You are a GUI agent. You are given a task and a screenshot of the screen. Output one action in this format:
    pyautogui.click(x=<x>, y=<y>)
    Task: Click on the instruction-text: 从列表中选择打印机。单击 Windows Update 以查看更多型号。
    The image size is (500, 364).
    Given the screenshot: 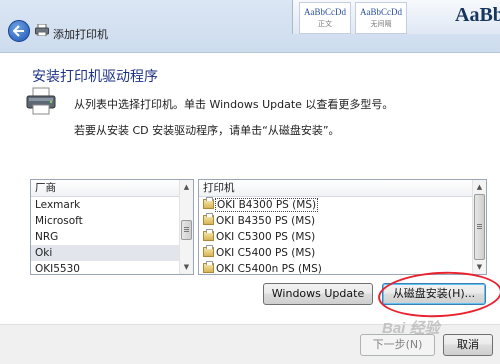 What is the action you would take?
    pyautogui.click(x=234, y=104)
    